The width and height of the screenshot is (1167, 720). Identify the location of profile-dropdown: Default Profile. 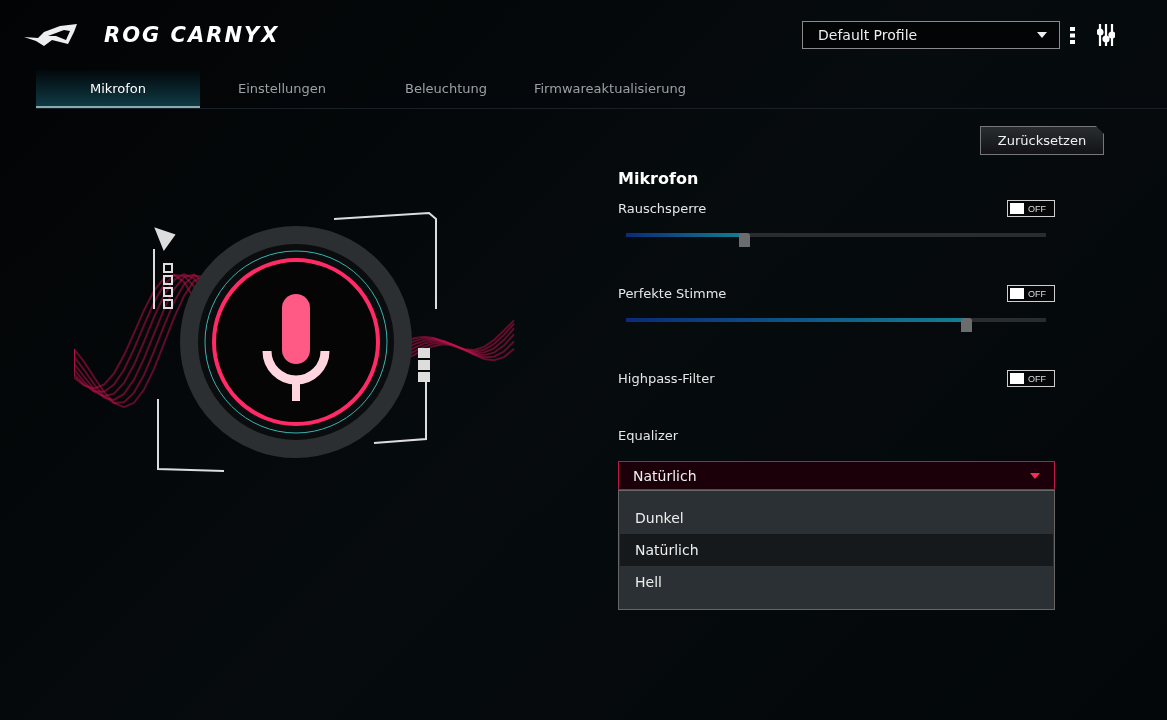
(931, 35).